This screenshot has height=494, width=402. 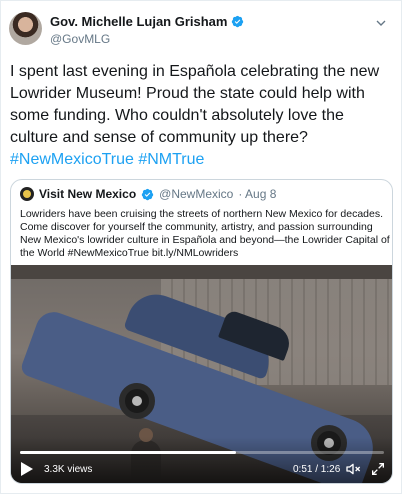 I want to click on quoted-header: Visit New Mexico @NewMexico · Aug 8, so click(x=148, y=194).